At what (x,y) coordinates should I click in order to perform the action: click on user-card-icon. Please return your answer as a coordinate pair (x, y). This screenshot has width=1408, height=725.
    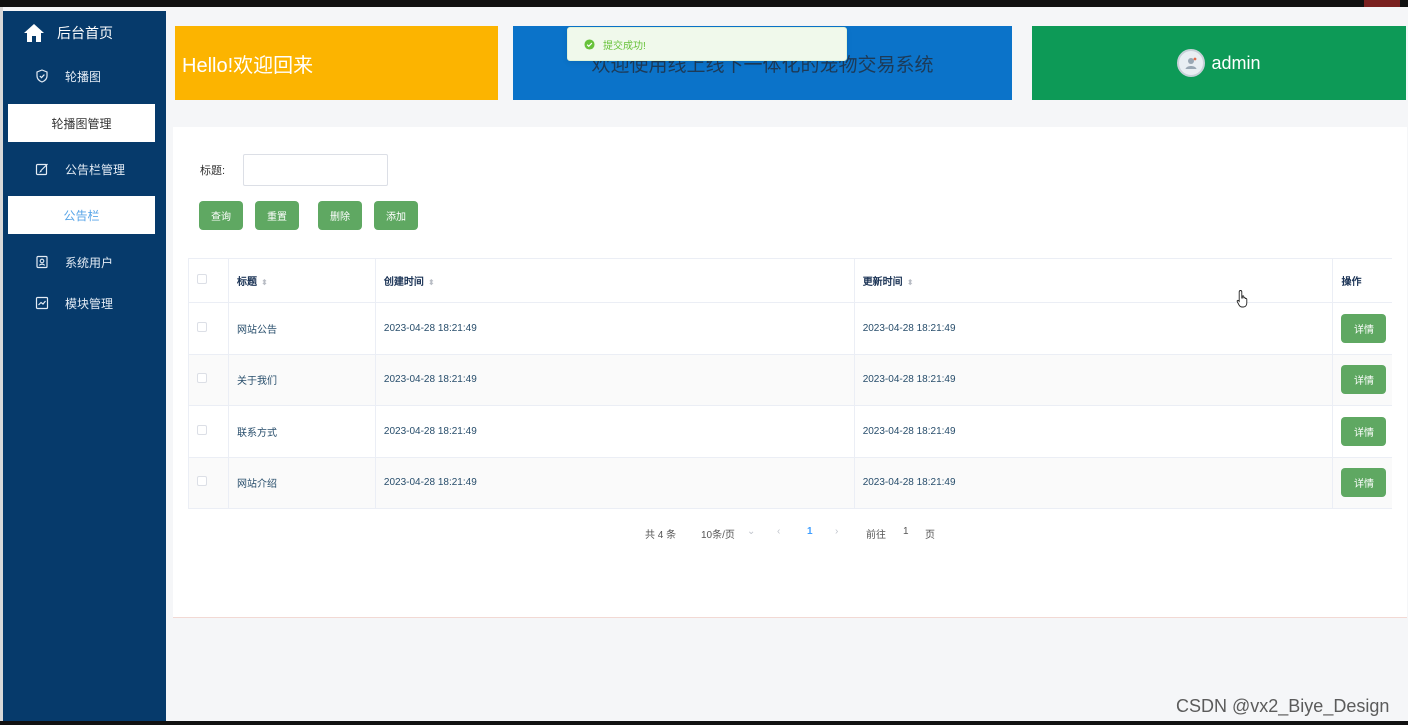
    Looking at the image, I should click on (42, 262).